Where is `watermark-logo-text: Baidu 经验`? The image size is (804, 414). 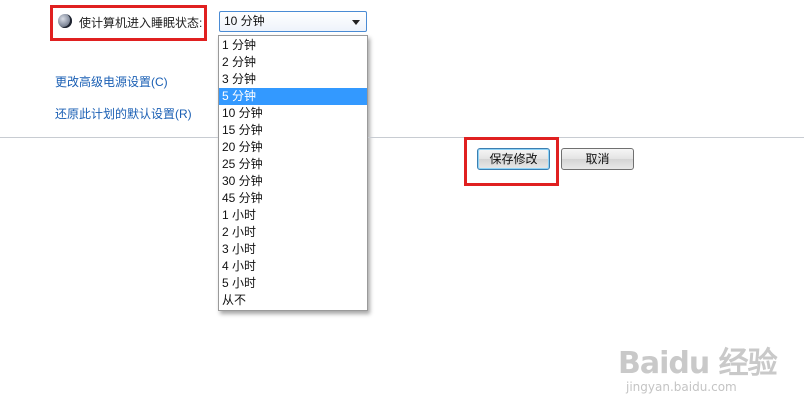 watermark-logo-text: Baidu 经验 is located at coordinates (698, 363).